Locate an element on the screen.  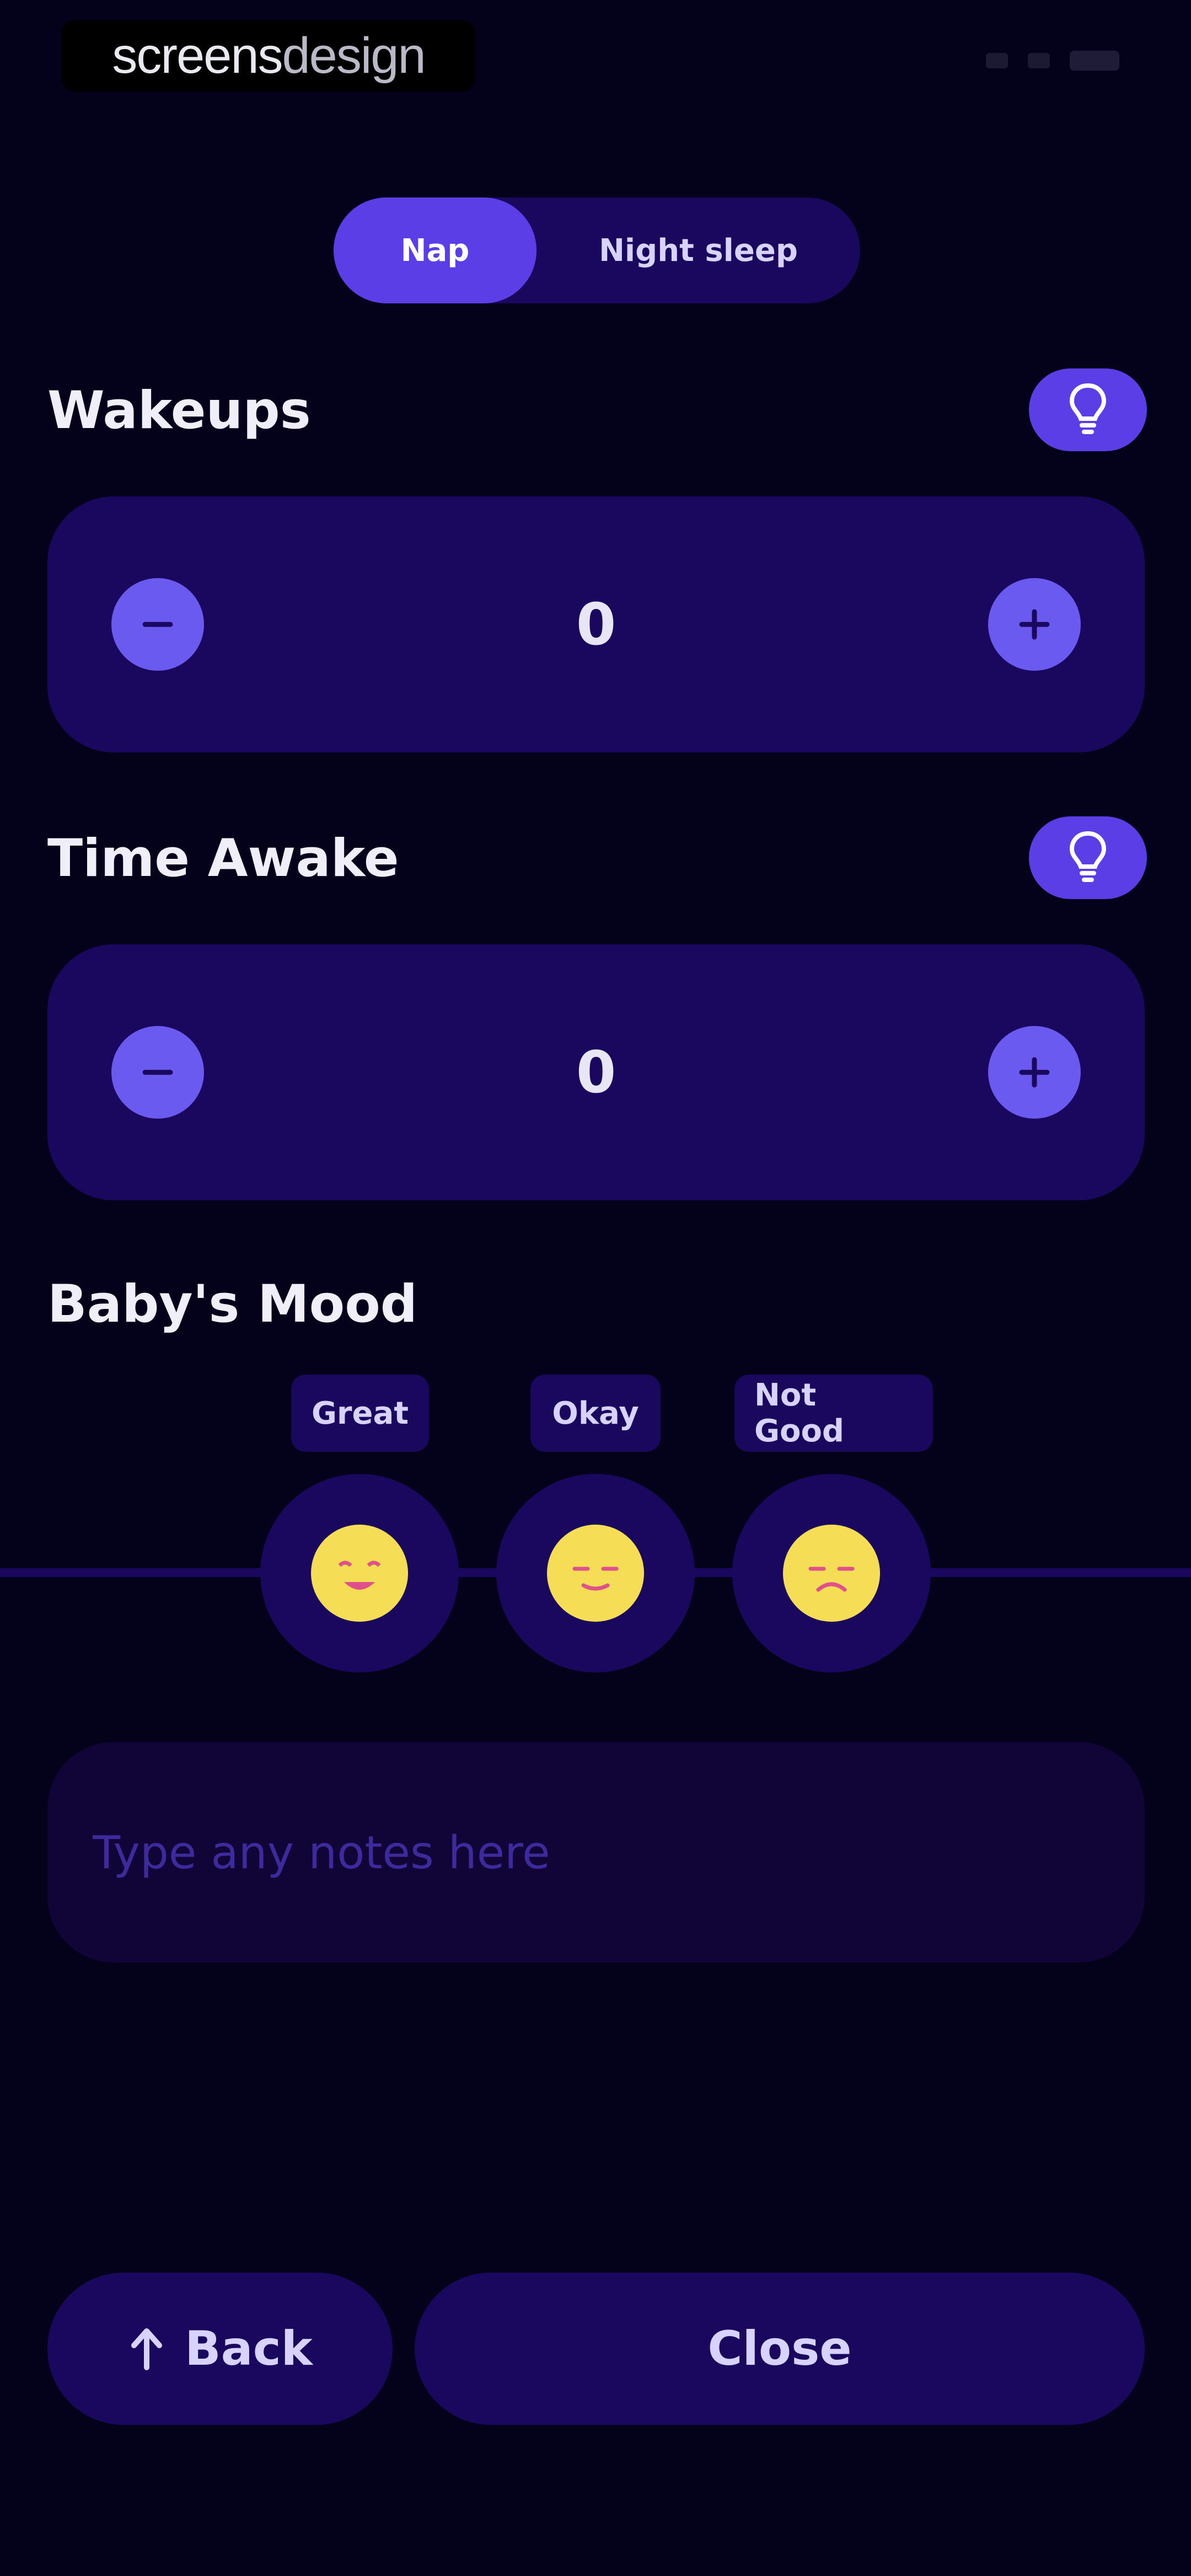
time-awake-value: 0 is located at coordinates (596, 1072).